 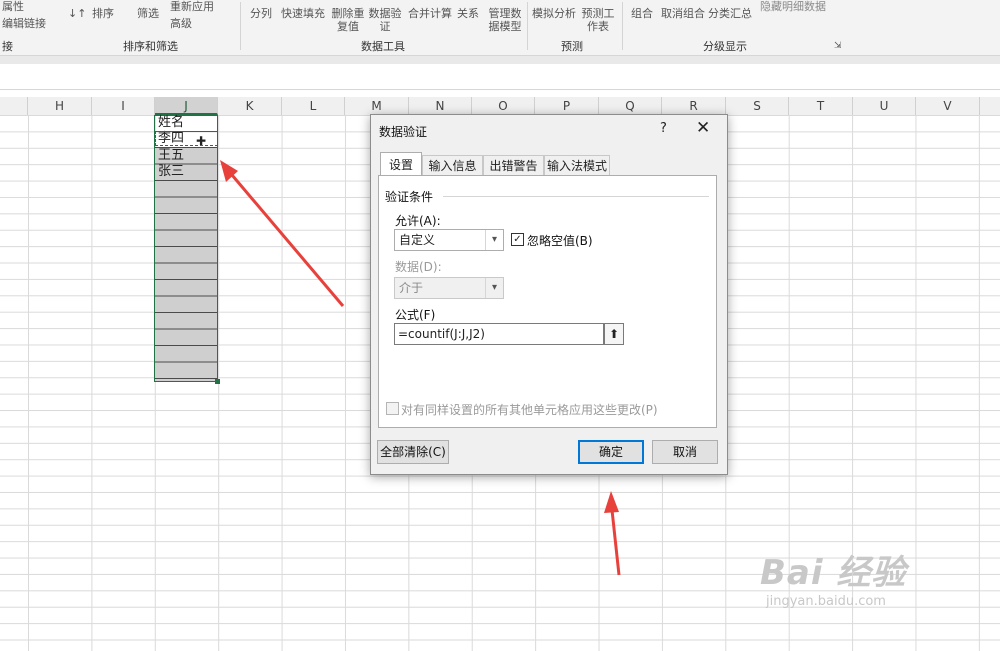 What do you see at coordinates (826, 601) in the screenshot?
I see `watermark-url: jingyan.baidu.com` at bounding box center [826, 601].